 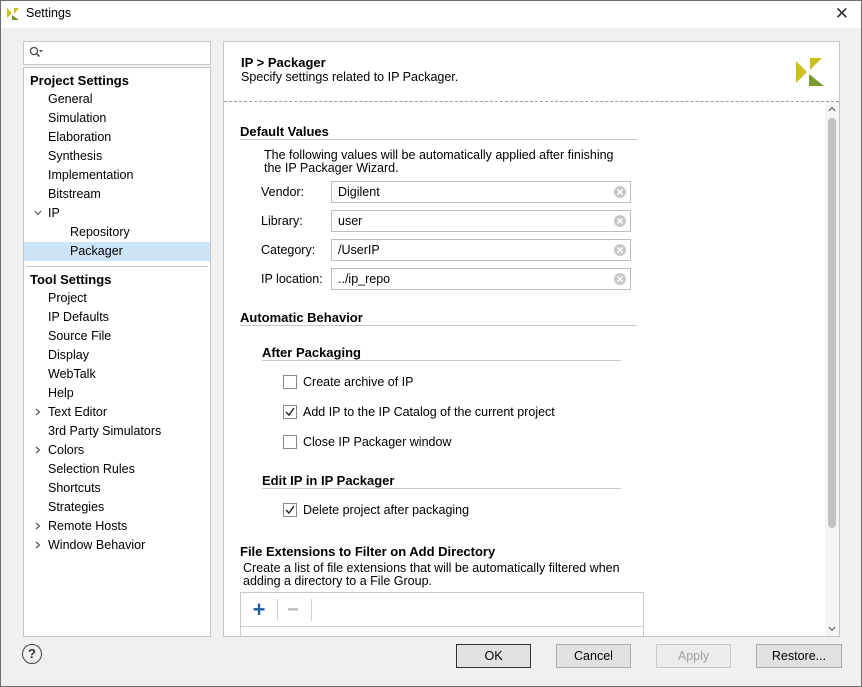 What do you see at coordinates (13, 14) in the screenshot?
I see `app-logo-icon` at bounding box center [13, 14].